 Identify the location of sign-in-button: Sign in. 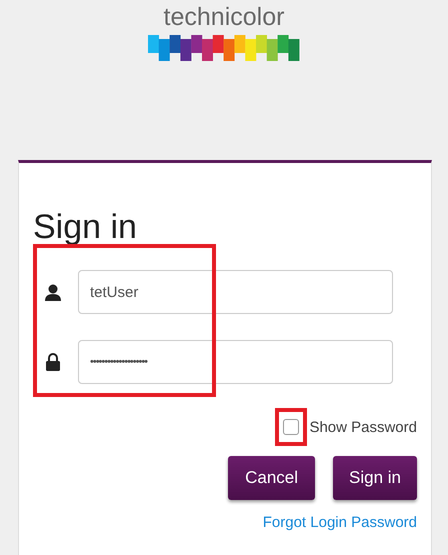
(375, 478).